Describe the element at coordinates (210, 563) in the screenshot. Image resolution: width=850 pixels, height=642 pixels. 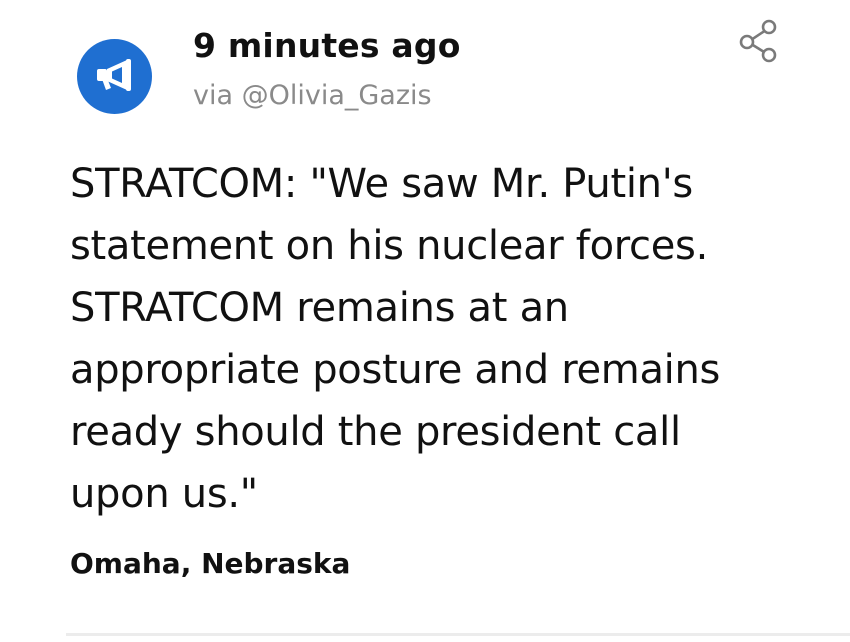
I see `post-location: Omaha, Nebraska` at that location.